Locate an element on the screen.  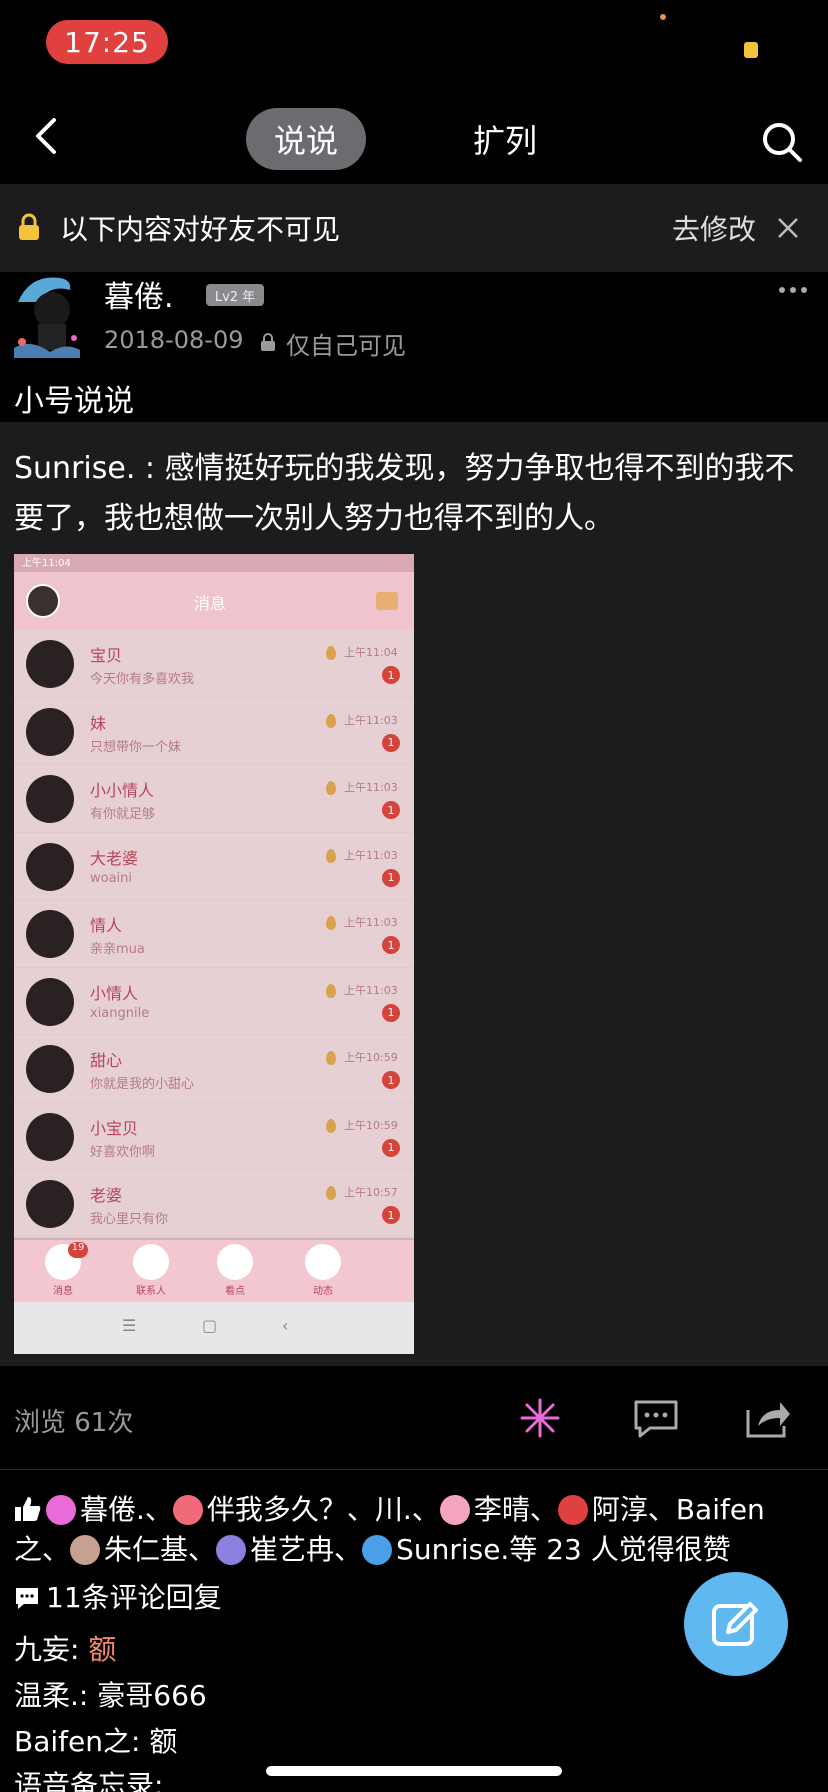
notice-text: 以下内容对好友不可见 is located at coordinates (200, 229).